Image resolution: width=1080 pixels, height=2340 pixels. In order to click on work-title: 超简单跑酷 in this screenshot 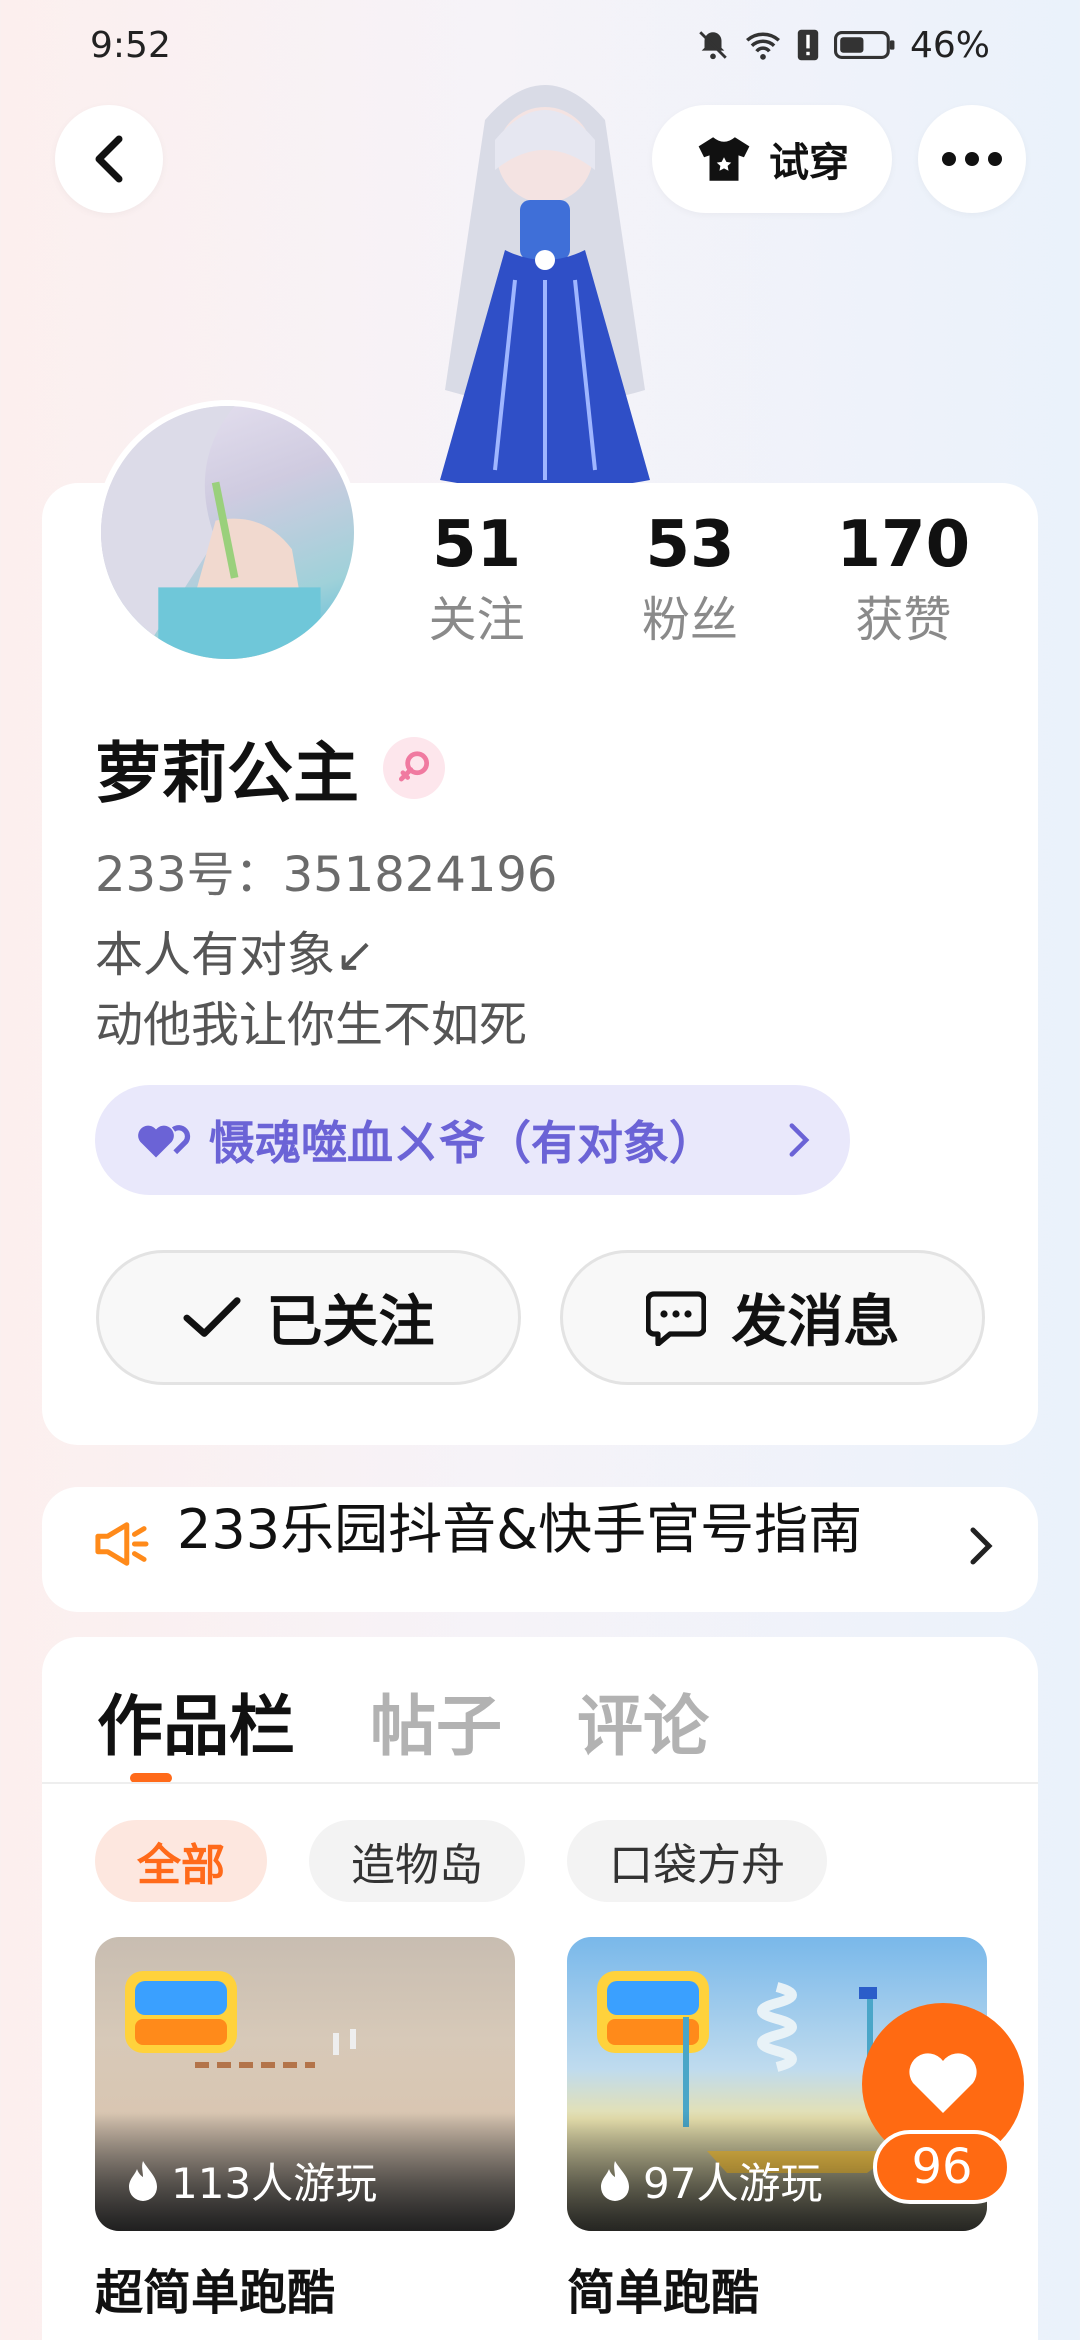, I will do `click(215, 2293)`.